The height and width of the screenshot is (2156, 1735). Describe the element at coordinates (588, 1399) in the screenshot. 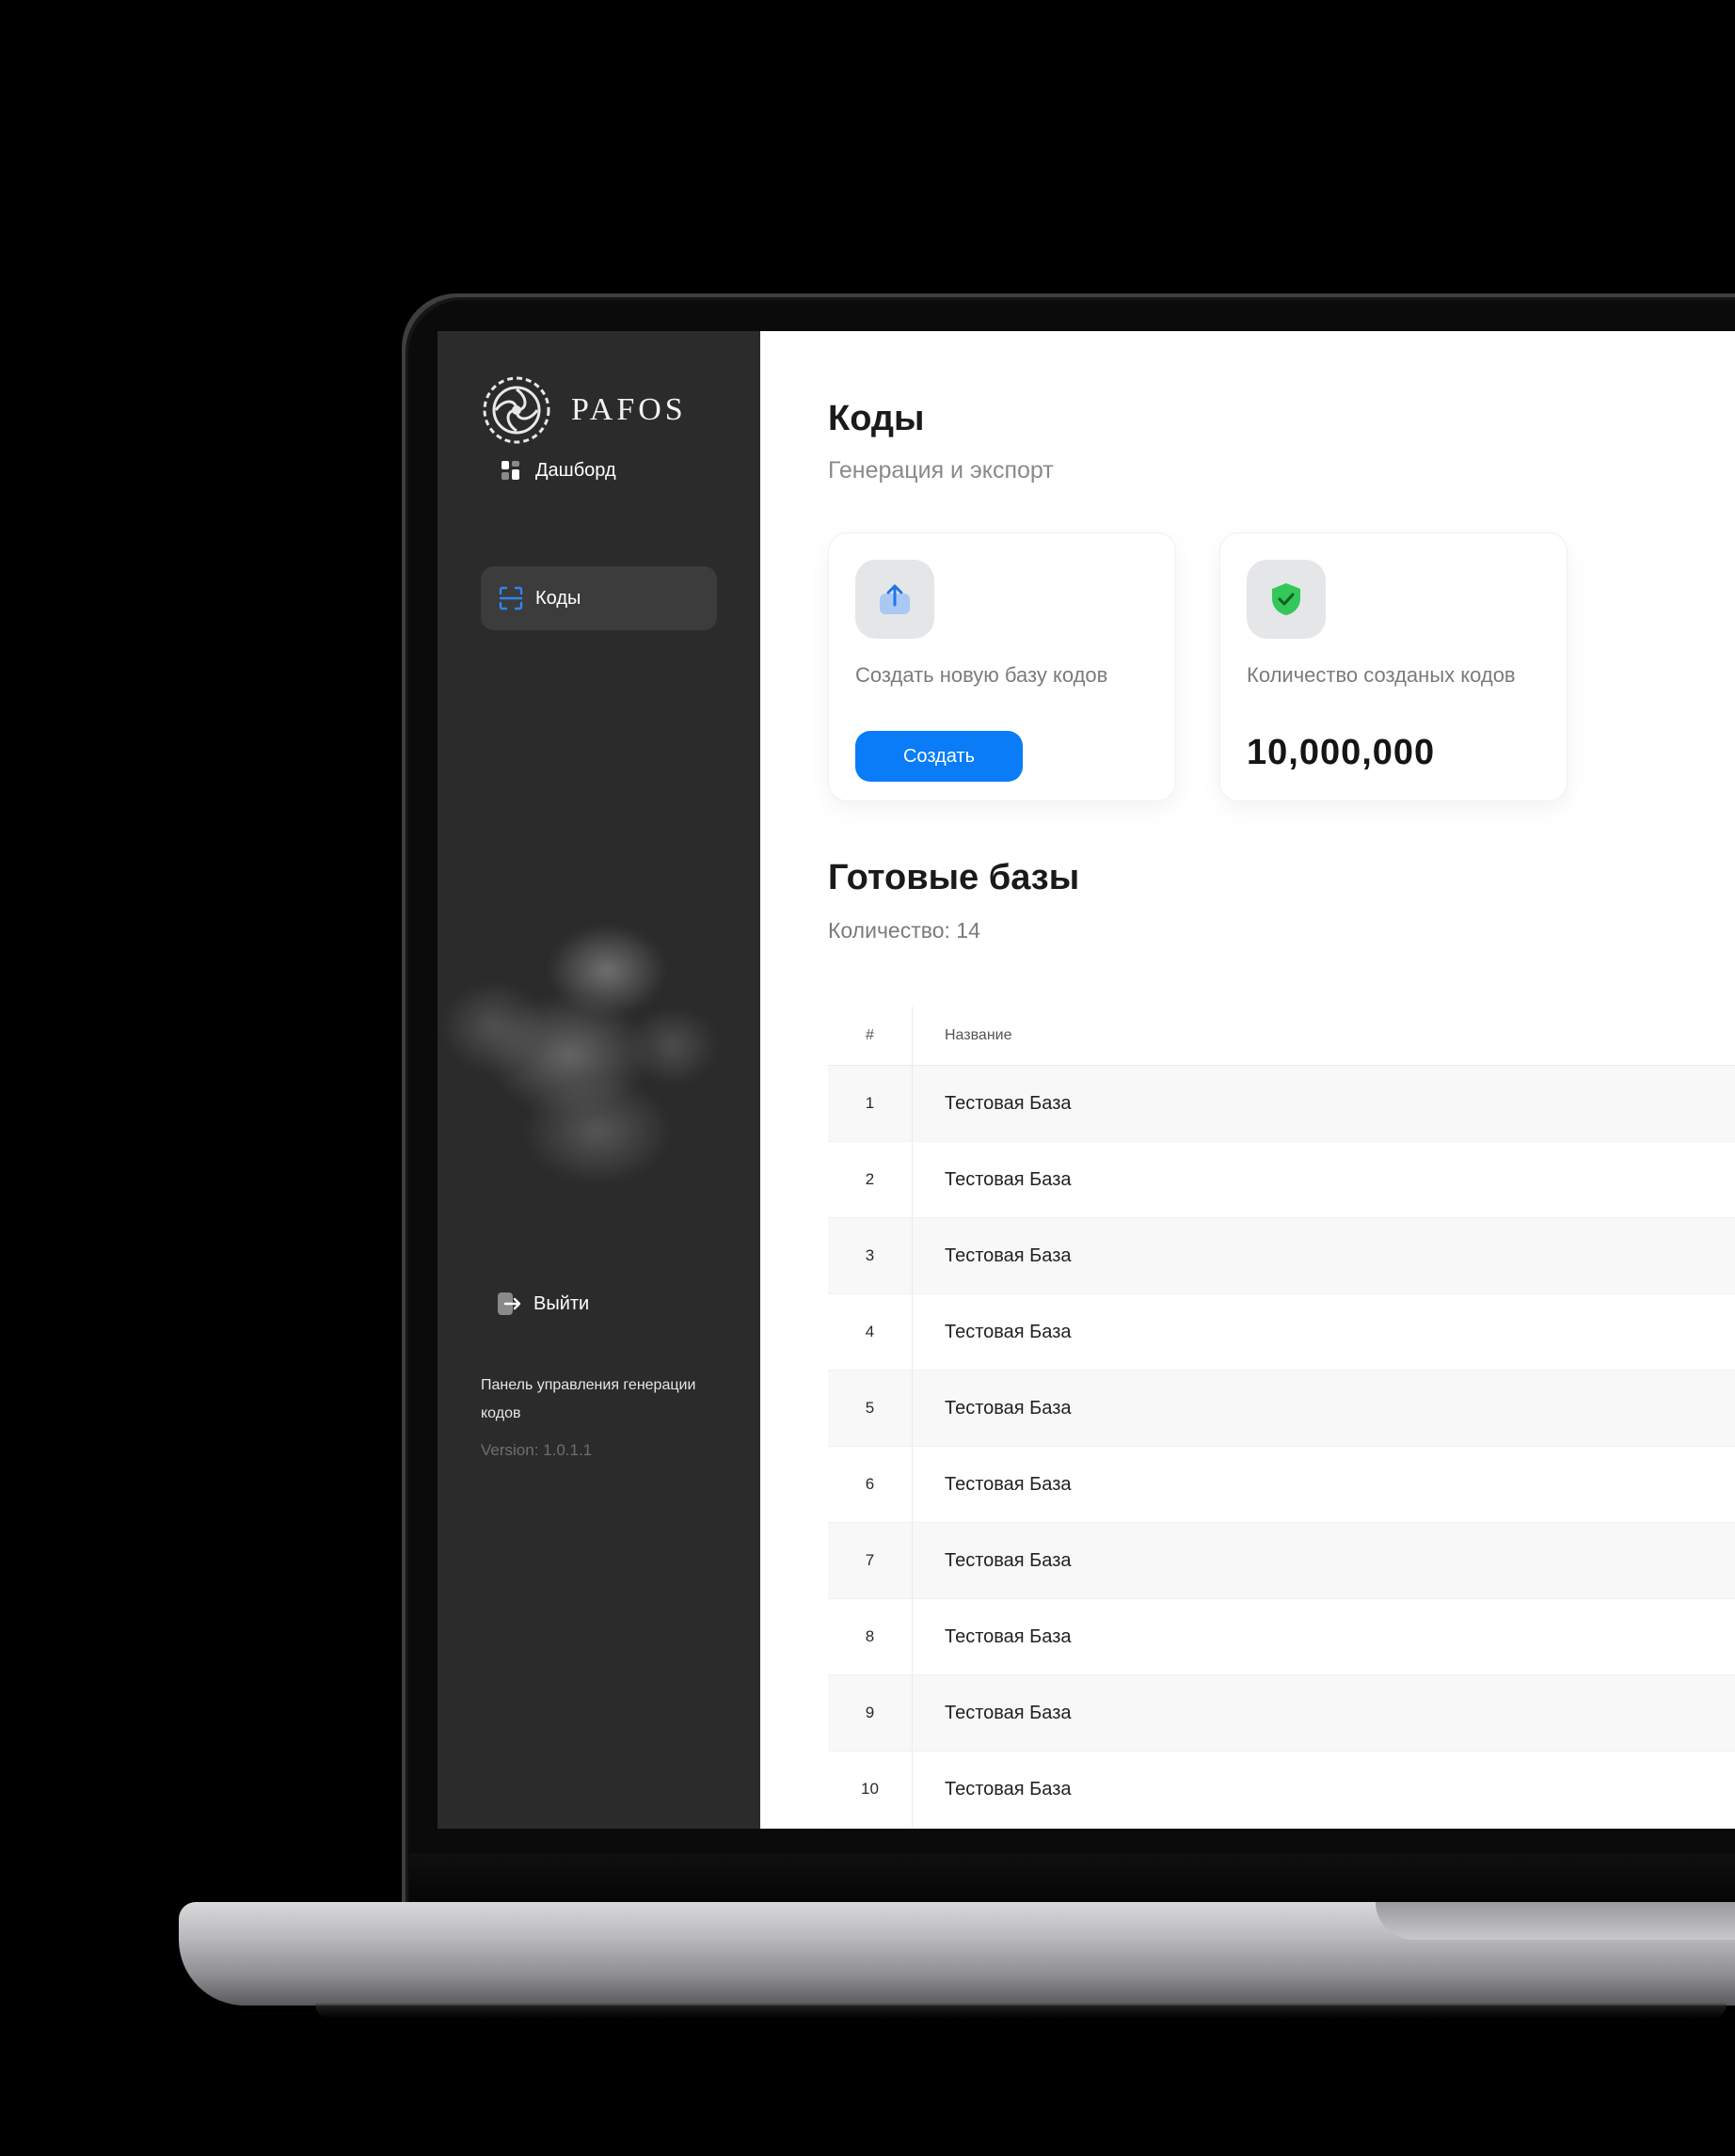

I see `panel-description: Панель управления генерации кодов` at that location.